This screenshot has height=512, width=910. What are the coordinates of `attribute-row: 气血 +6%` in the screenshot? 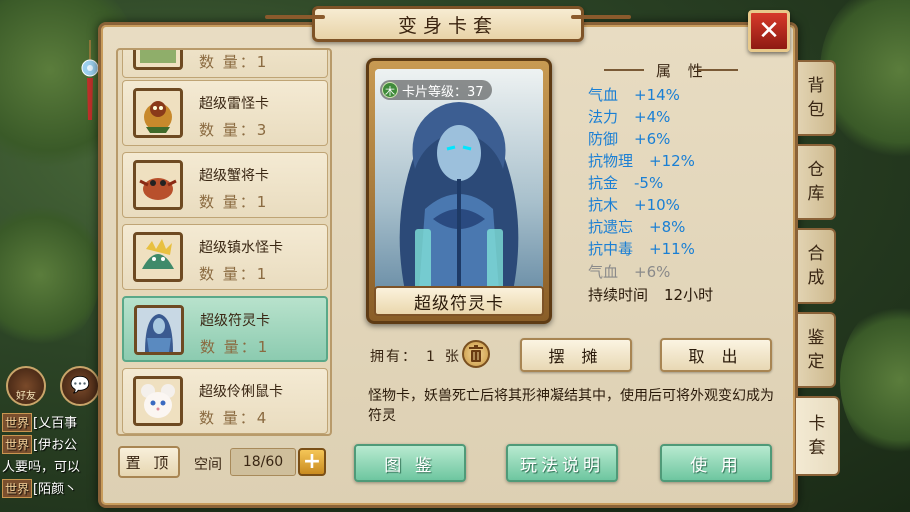 It's located at (629, 272).